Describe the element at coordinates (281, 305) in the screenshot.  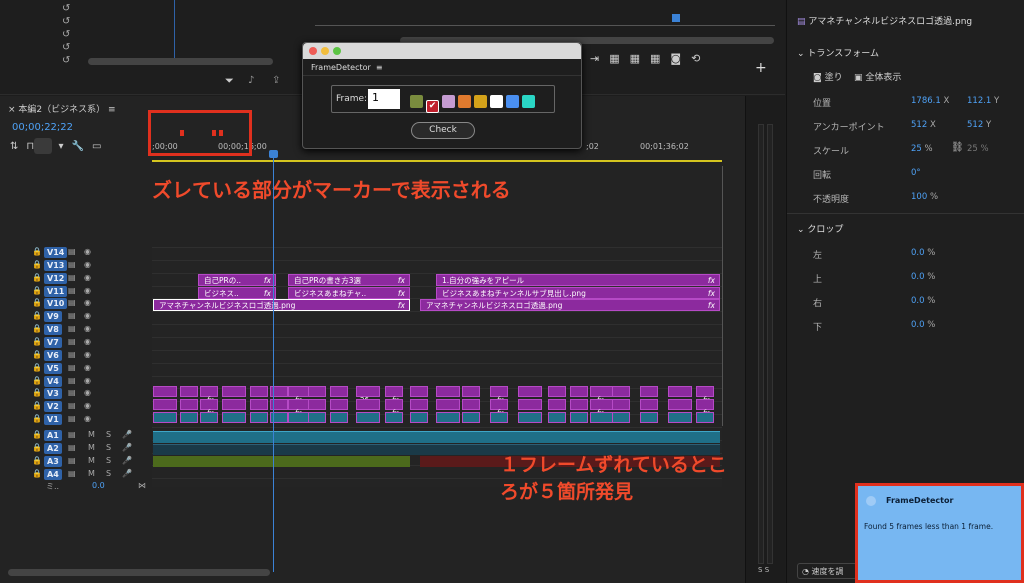
I see `clip-selected: アマネチャンネルビジネスロゴ透過.png fx` at that location.